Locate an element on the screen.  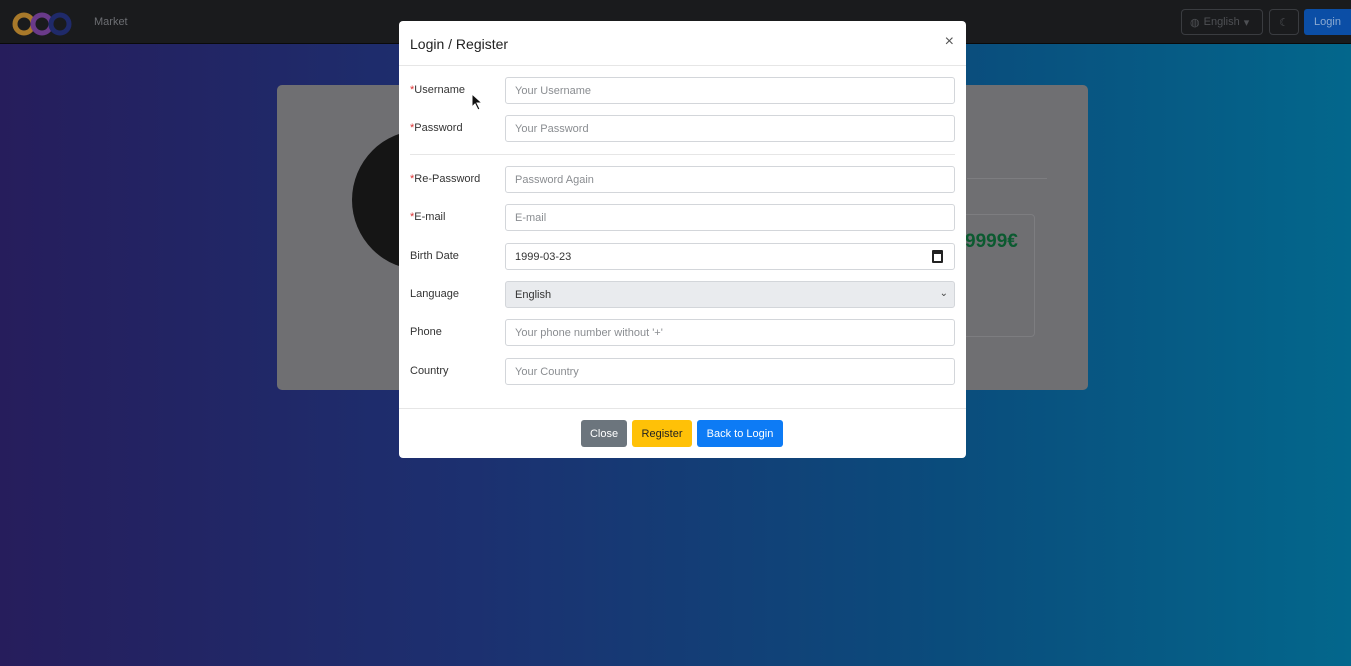
phone-input: Your phone number without '+' is located at coordinates (730, 332).